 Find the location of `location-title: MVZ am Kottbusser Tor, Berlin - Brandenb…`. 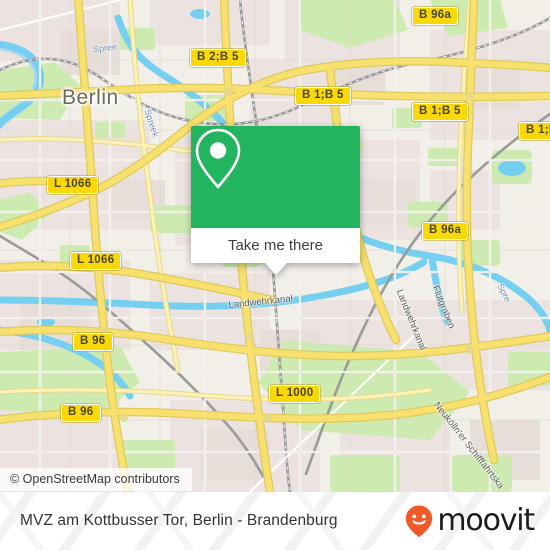

location-title: MVZ am Kottbusser Tor, Berlin - Brandenb… is located at coordinates (179, 520).